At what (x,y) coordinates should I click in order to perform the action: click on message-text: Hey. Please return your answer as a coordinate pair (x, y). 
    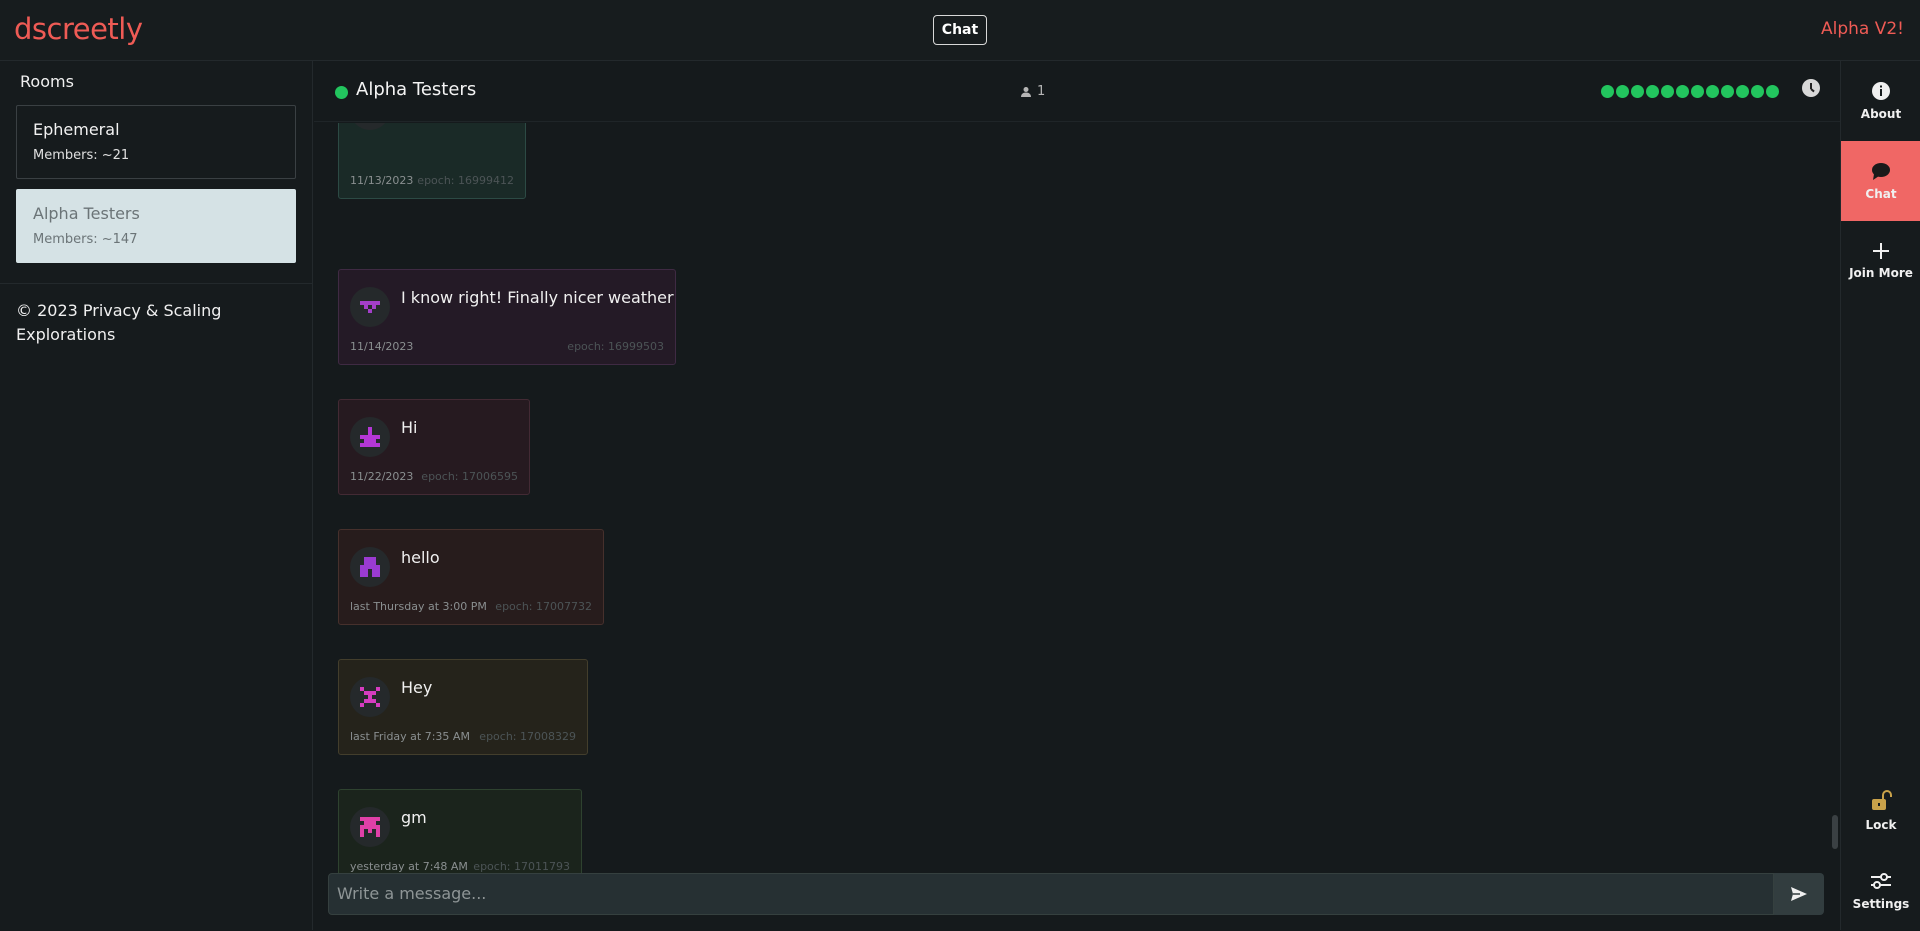
    Looking at the image, I should click on (417, 687).